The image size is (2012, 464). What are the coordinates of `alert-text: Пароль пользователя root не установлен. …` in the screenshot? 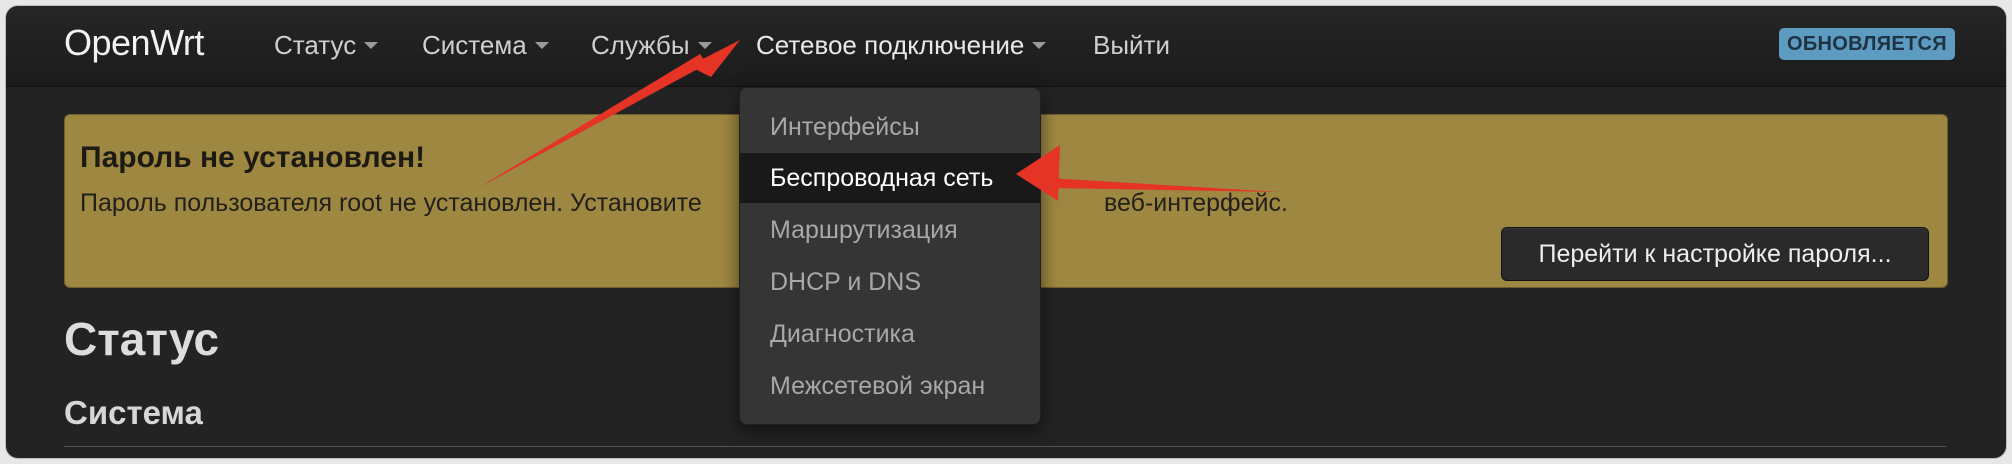 It's located at (684, 203).